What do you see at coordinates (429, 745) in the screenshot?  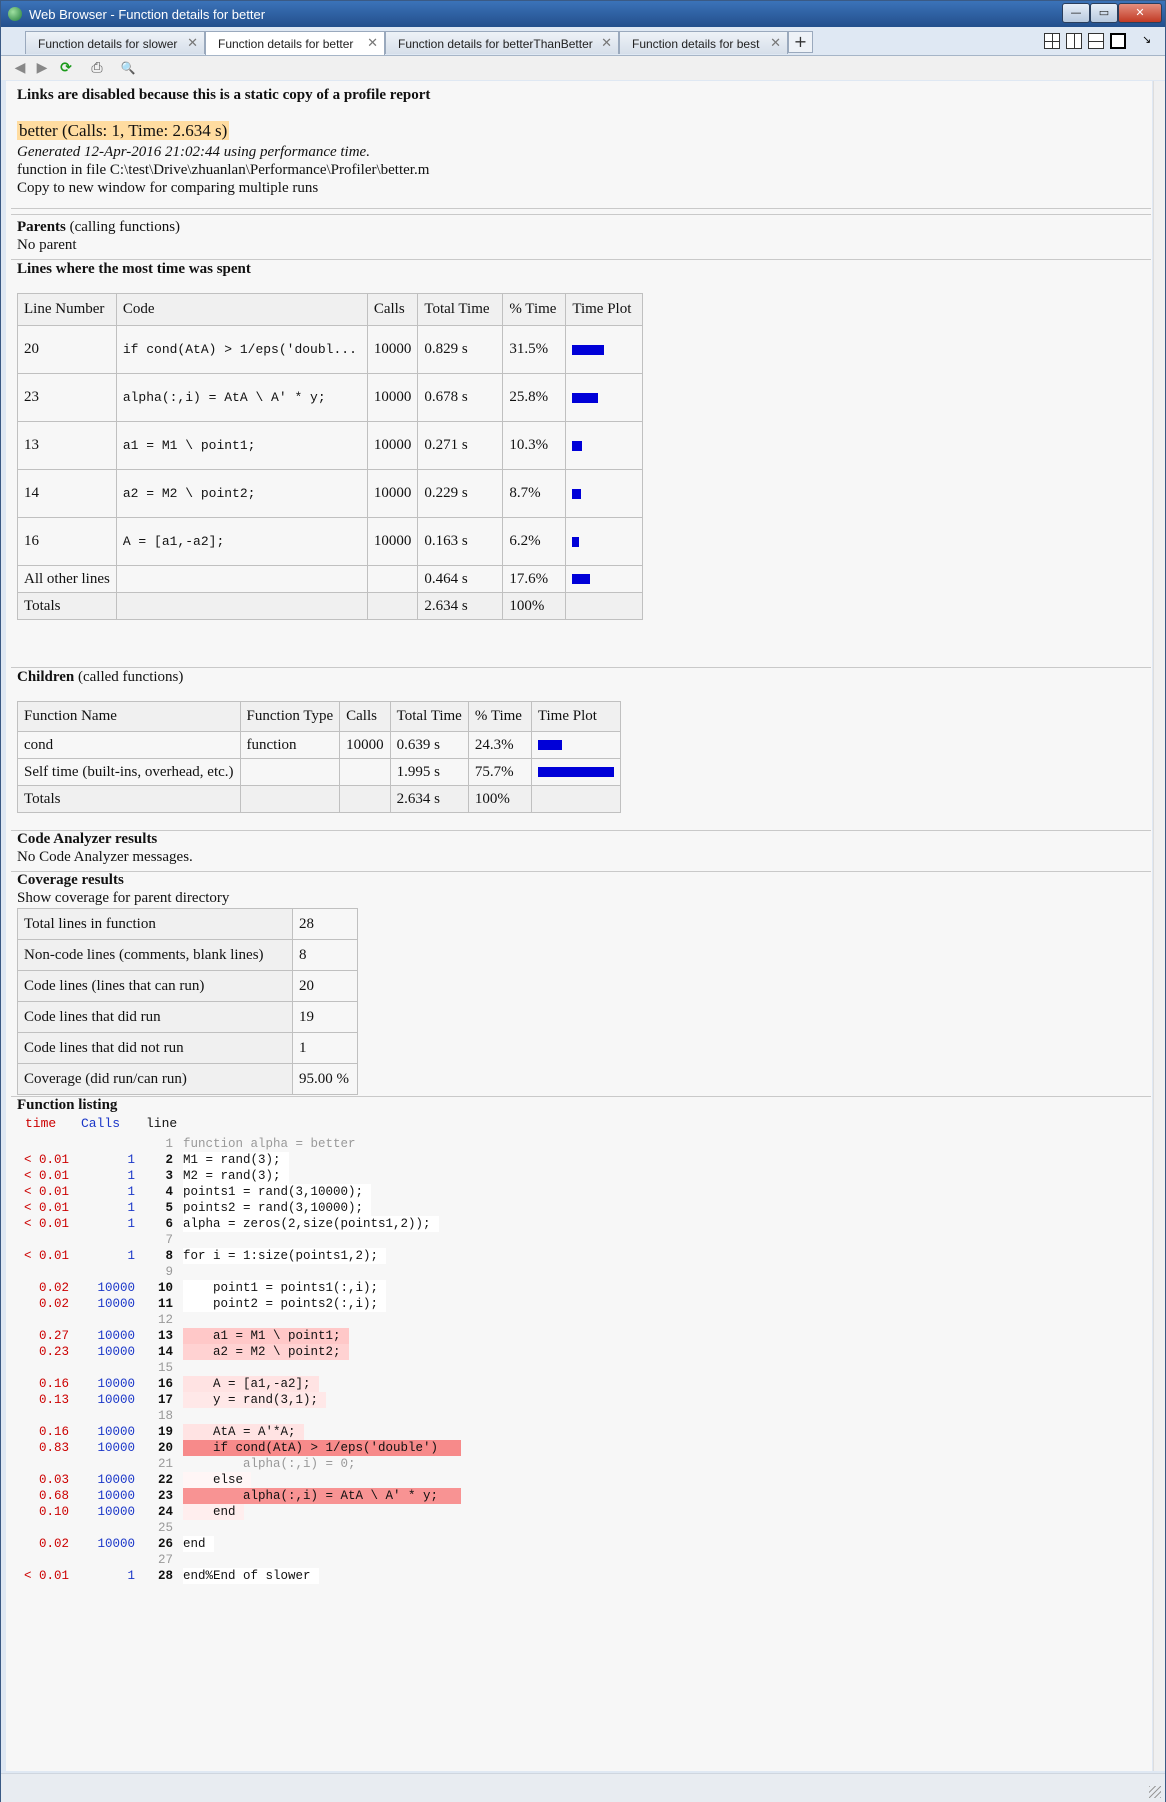 I see `time-cell: 0.639 s` at bounding box center [429, 745].